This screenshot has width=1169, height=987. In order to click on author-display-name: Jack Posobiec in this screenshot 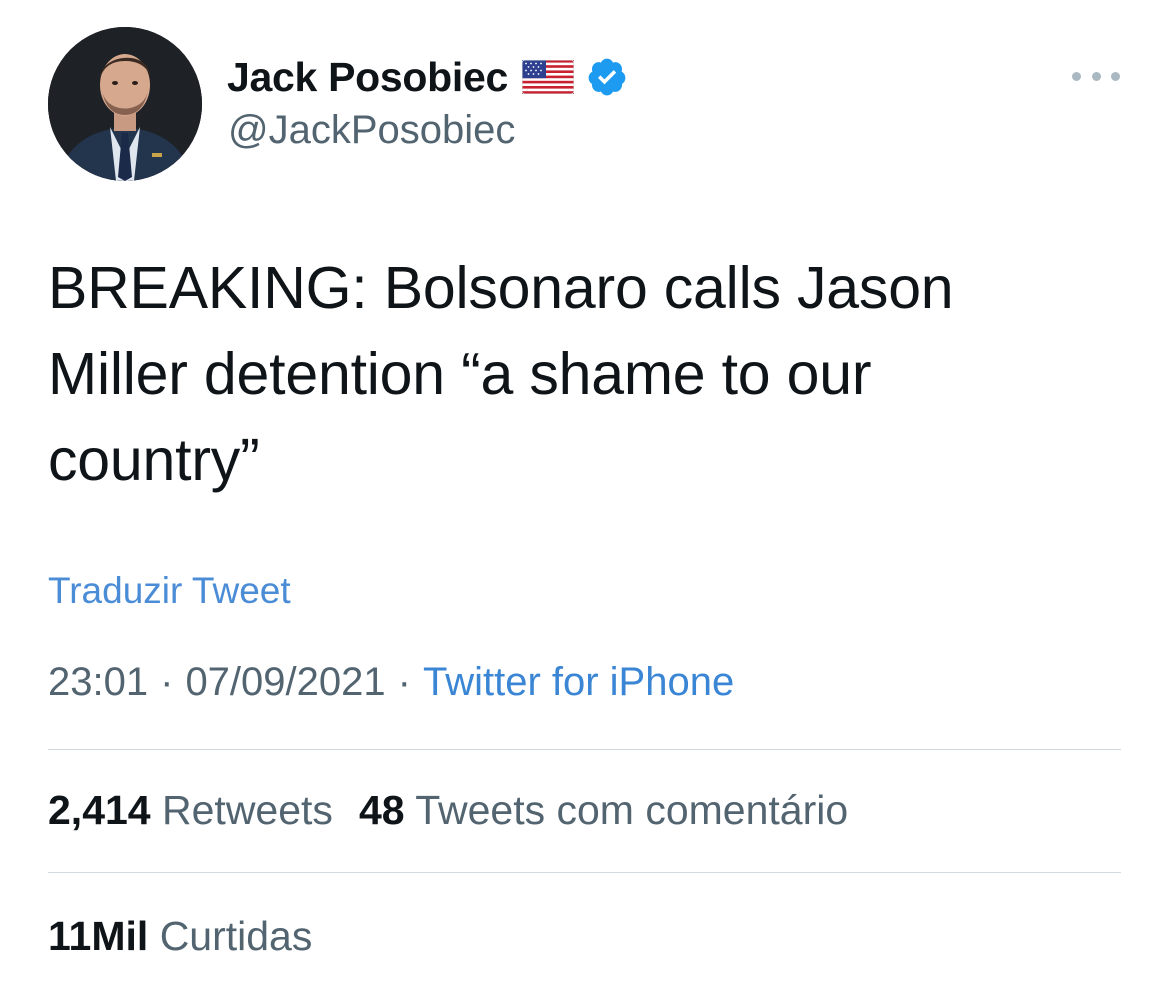, I will do `click(367, 77)`.